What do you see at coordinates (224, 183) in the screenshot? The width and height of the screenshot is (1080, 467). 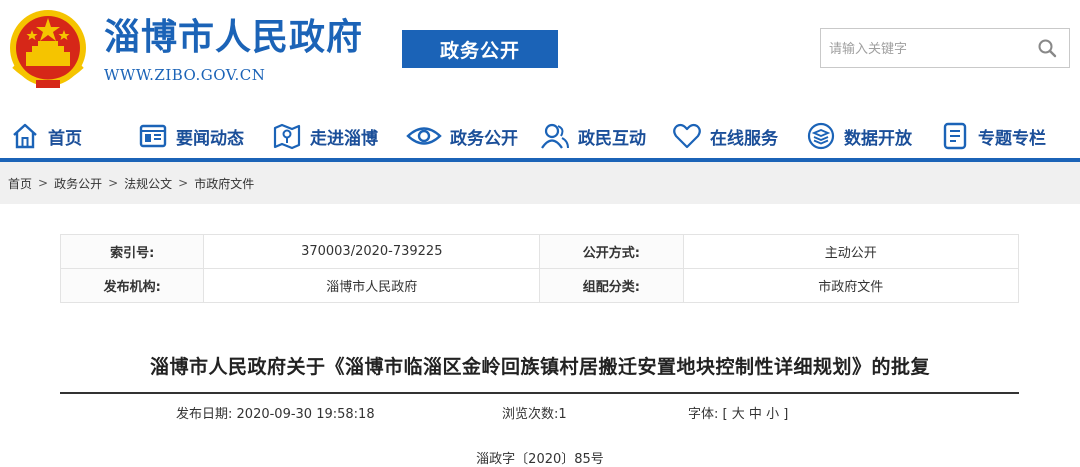 I see `breadcrumb-municipal-docs: 市政府文件` at bounding box center [224, 183].